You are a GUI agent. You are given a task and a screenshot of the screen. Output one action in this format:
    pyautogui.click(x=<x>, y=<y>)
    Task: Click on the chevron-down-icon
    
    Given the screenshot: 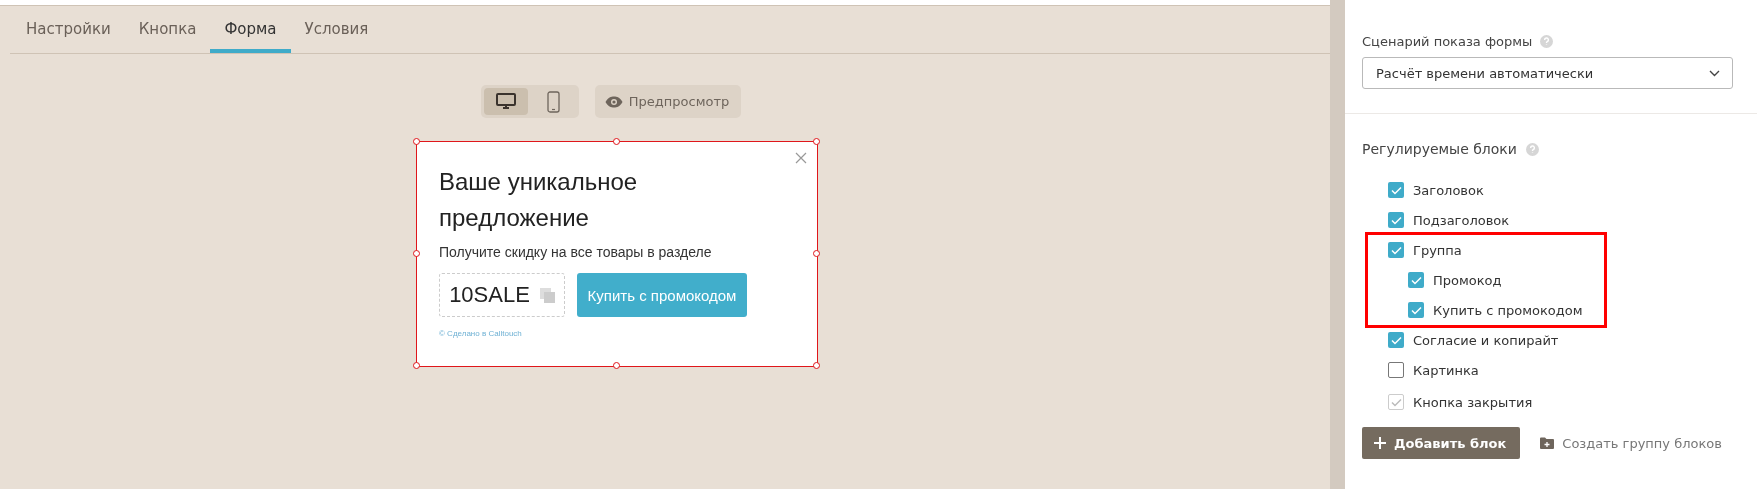 What is the action you would take?
    pyautogui.click(x=1714, y=73)
    